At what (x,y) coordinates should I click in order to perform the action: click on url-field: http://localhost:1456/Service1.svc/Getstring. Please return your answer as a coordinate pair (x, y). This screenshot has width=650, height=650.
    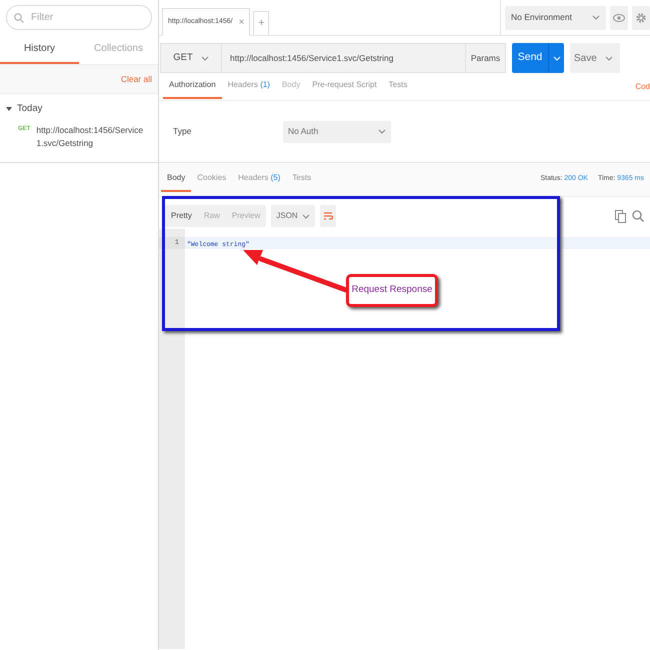
    Looking at the image, I should click on (344, 58).